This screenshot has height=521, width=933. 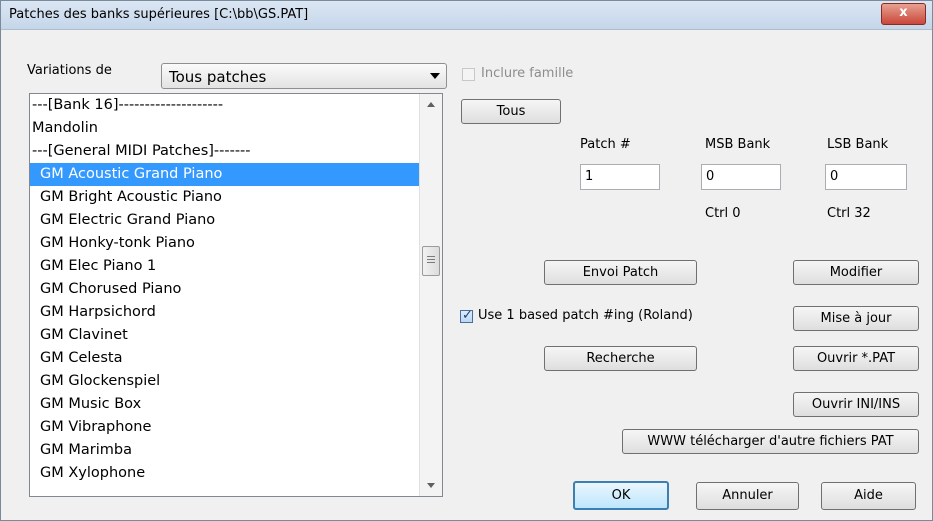 I want to click on lsb-bank-input: 0, so click(x=866, y=177).